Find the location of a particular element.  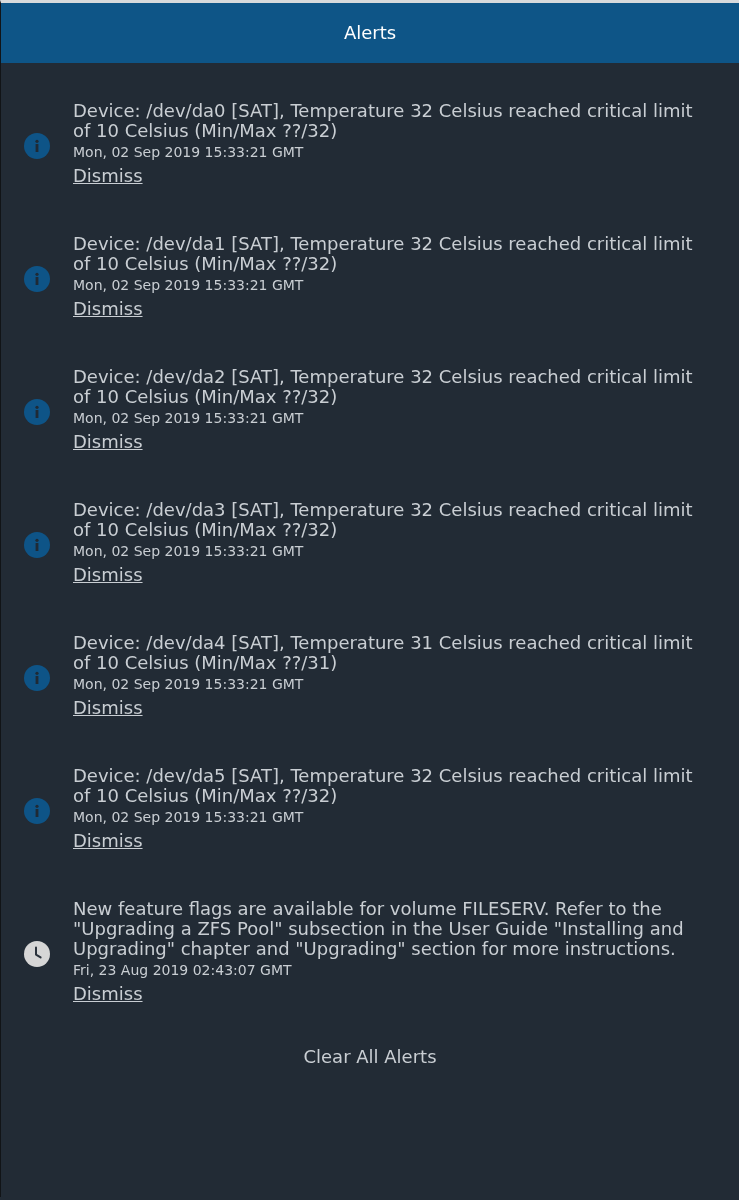

clock-icon is located at coordinates (37, 953).